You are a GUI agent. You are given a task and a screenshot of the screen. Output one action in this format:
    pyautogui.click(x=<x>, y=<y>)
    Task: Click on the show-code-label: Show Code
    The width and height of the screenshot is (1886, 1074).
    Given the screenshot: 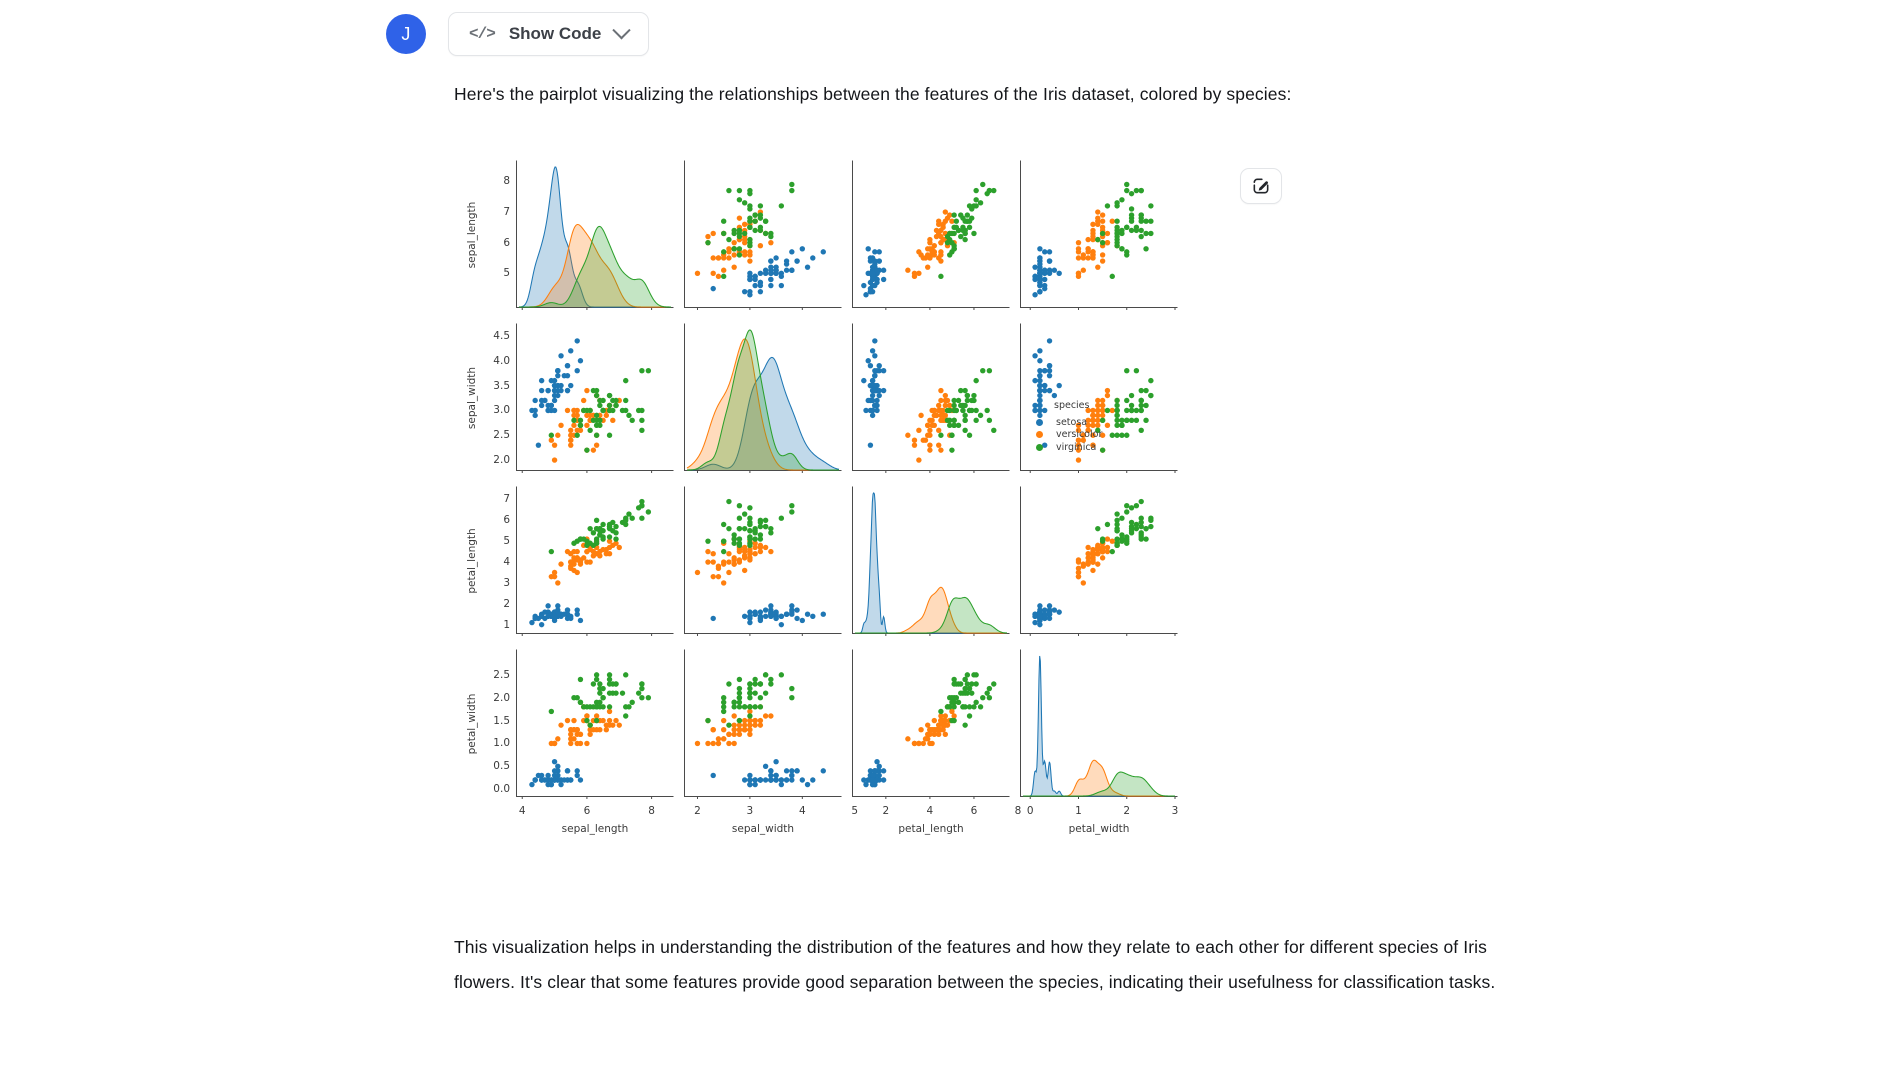 What is the action you would take?
    pyautogui.click(x=555, y=33)
    